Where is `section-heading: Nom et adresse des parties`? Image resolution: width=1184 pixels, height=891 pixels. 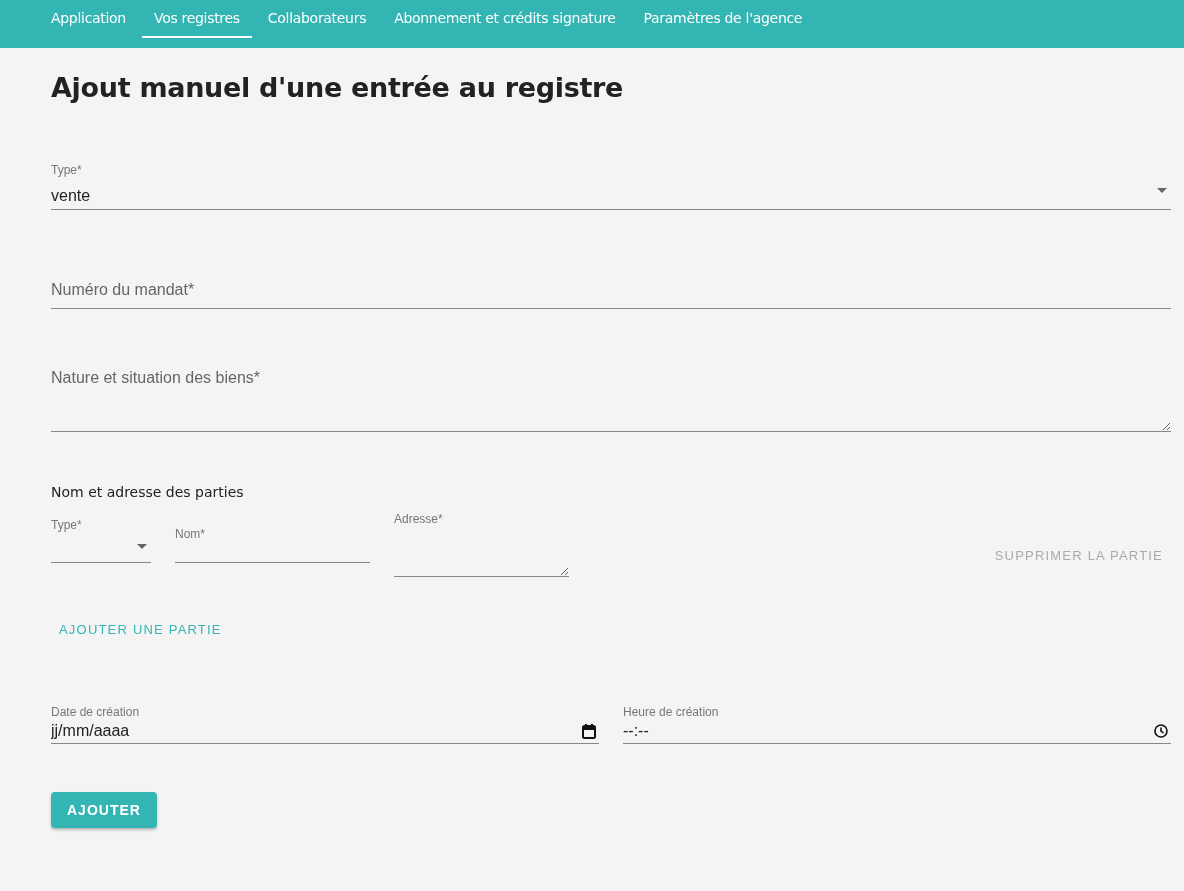
section-heading: Nom et adresse des parties is located at coordinates (148, 492).